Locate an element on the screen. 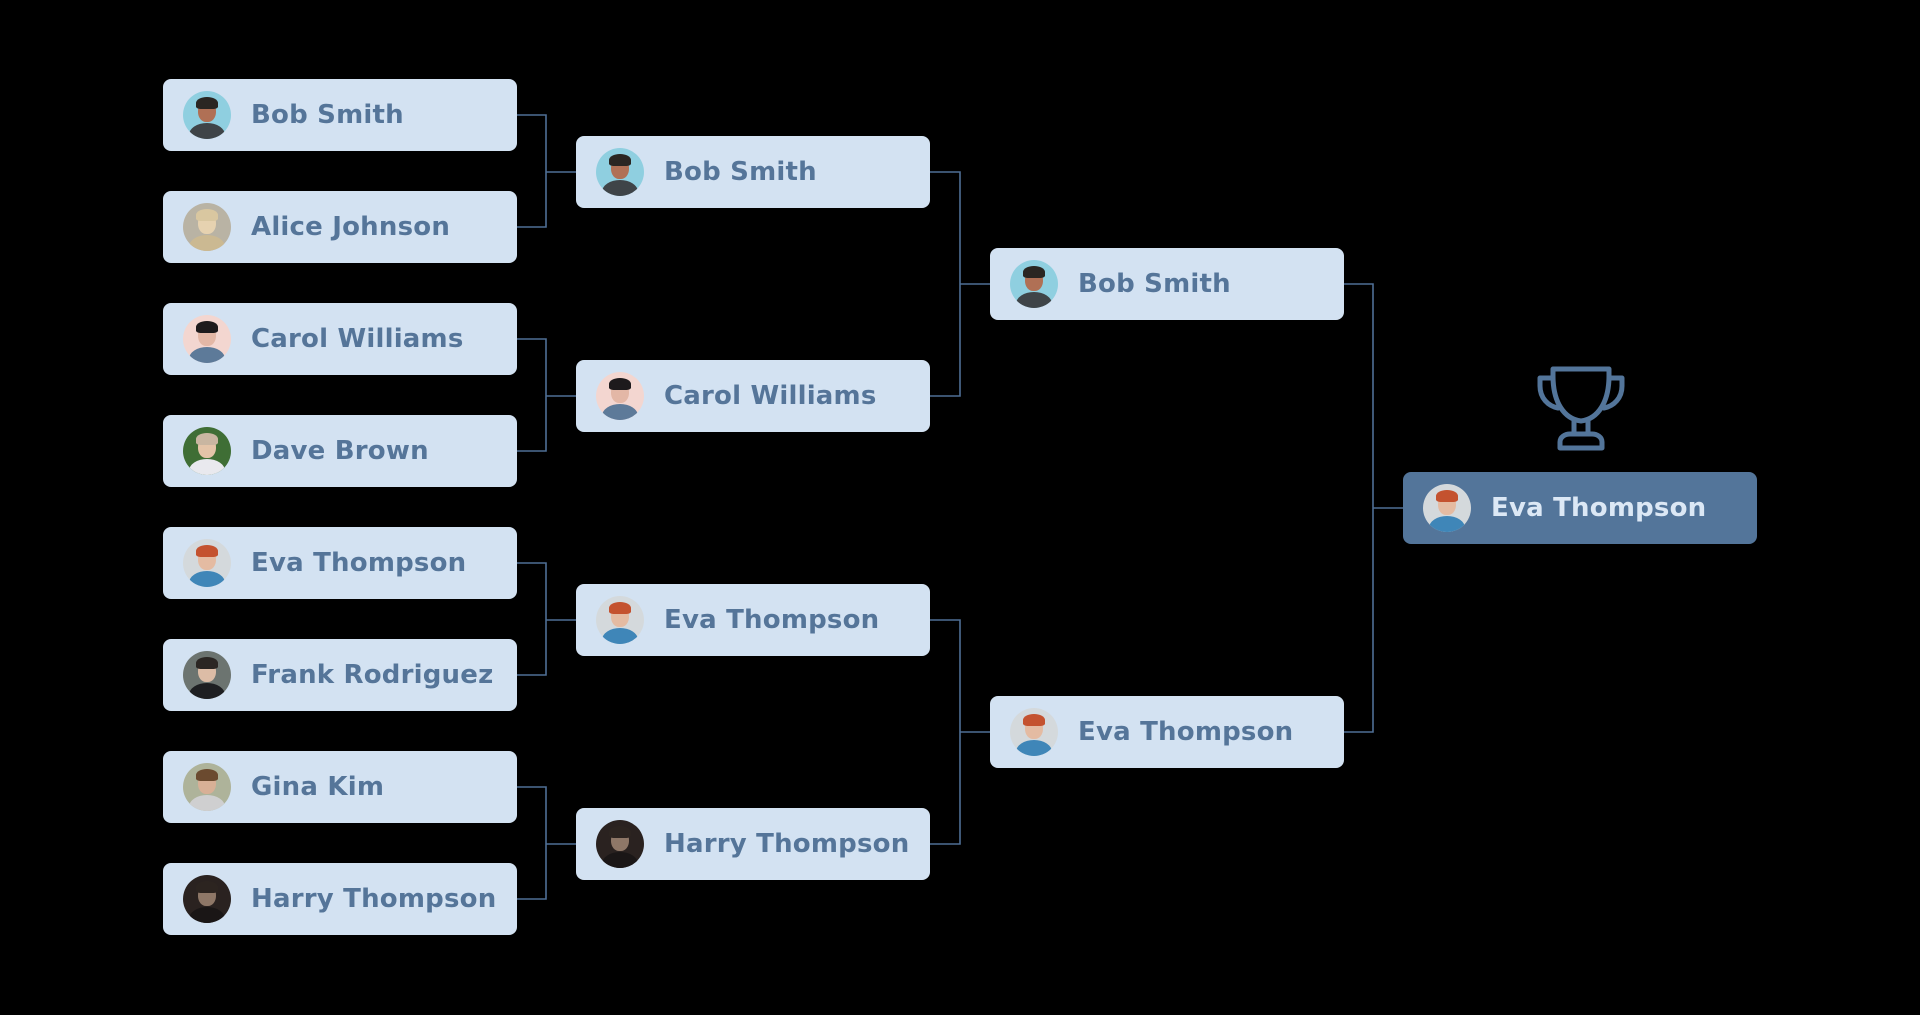  player-card-r1-7: Gina Kim is located at coordinates (340, 787).